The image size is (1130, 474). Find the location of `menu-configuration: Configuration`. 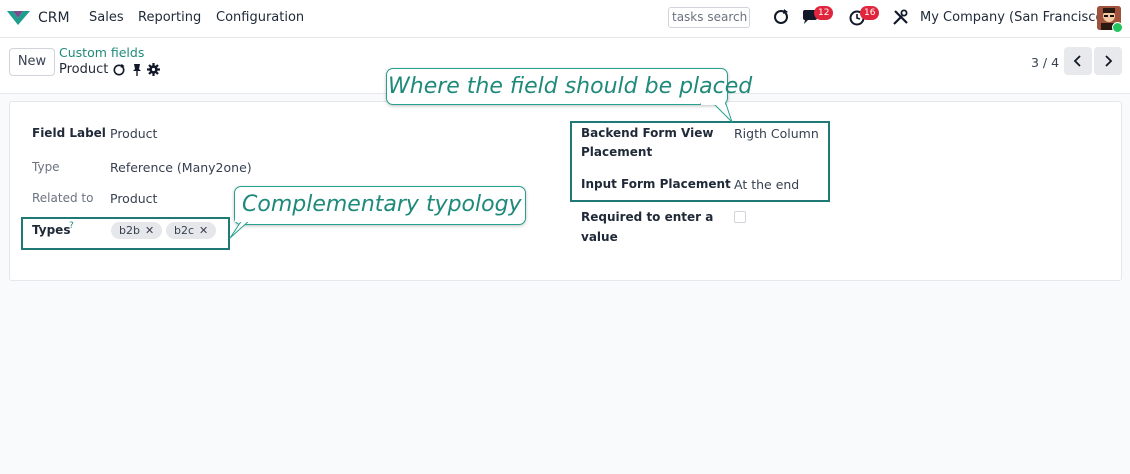

menu-configuration: Configuration is located at coordinates (260, 17).